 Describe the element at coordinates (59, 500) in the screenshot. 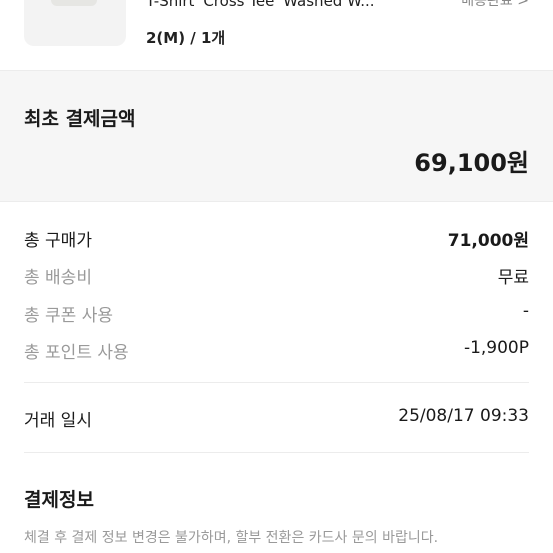

I see `payment-info-title: 결제정보` at that location.